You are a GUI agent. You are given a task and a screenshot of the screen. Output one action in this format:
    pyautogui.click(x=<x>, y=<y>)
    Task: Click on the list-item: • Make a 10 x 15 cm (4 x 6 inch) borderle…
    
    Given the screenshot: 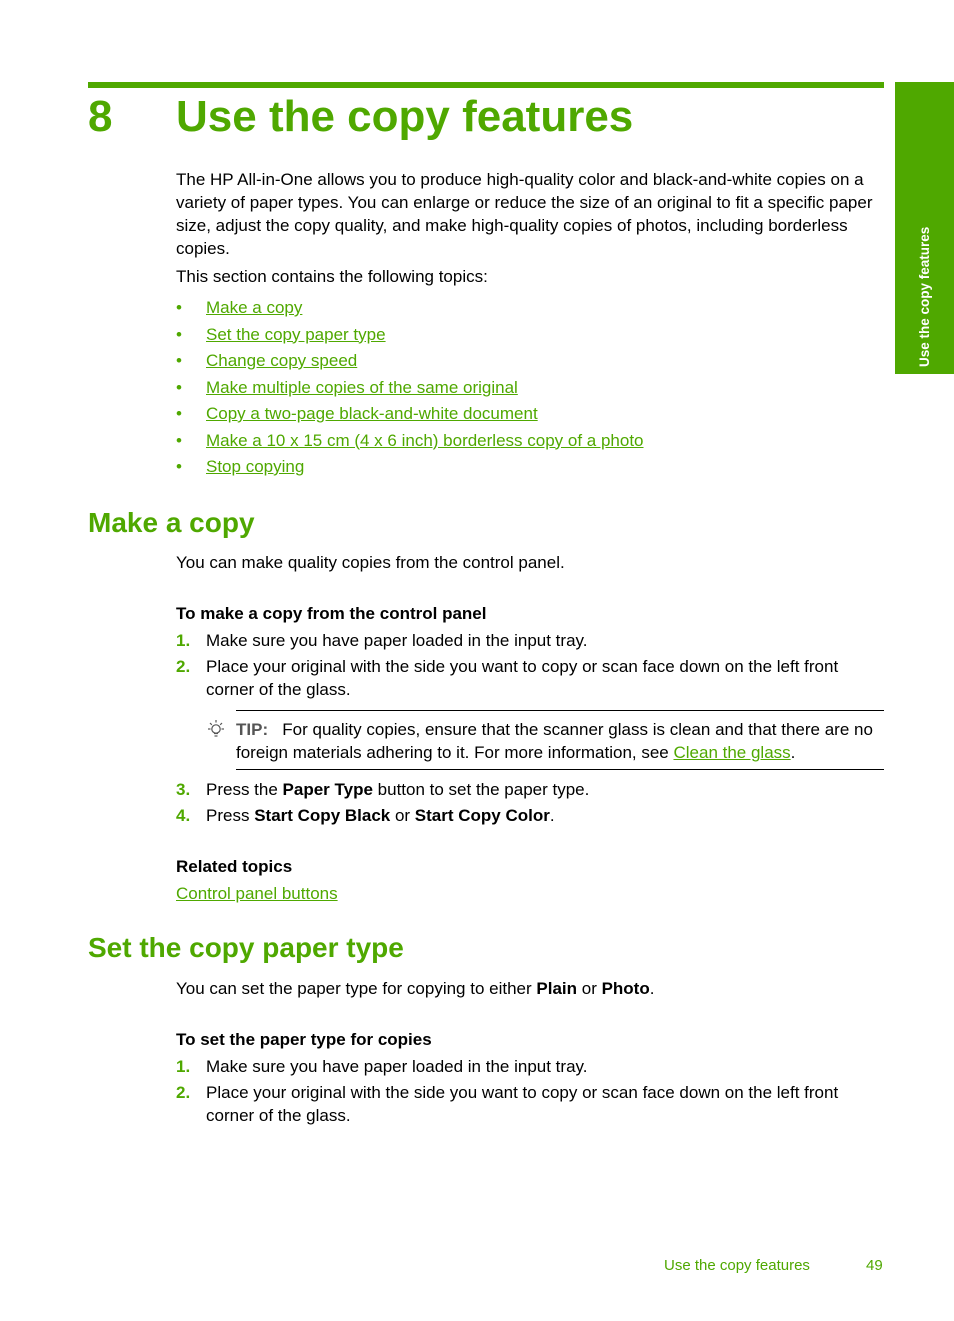 What is the action you would take?
    pyautogui.click(x=410, y=442)
    